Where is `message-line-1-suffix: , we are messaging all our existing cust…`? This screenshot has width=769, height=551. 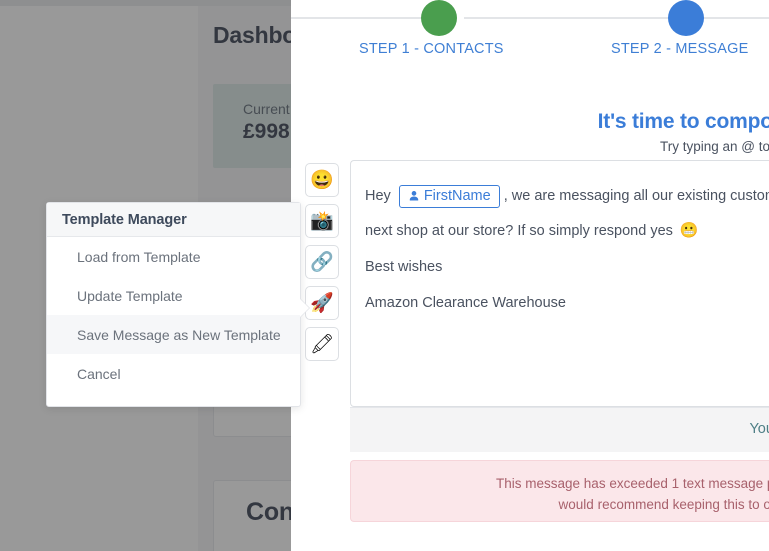 message-line-1-suffix: , we are messaging all our existing cust… is located at coordinates (636, 196).